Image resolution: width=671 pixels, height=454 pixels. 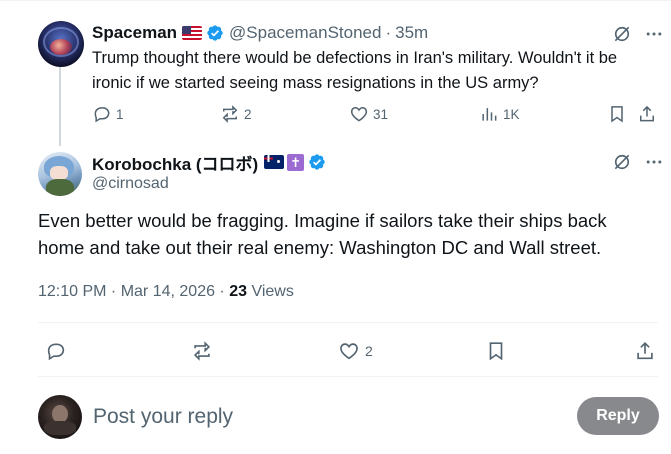 I want to click on parent-author-handle: @SpacemanStoned, so click(x=305, y=33).